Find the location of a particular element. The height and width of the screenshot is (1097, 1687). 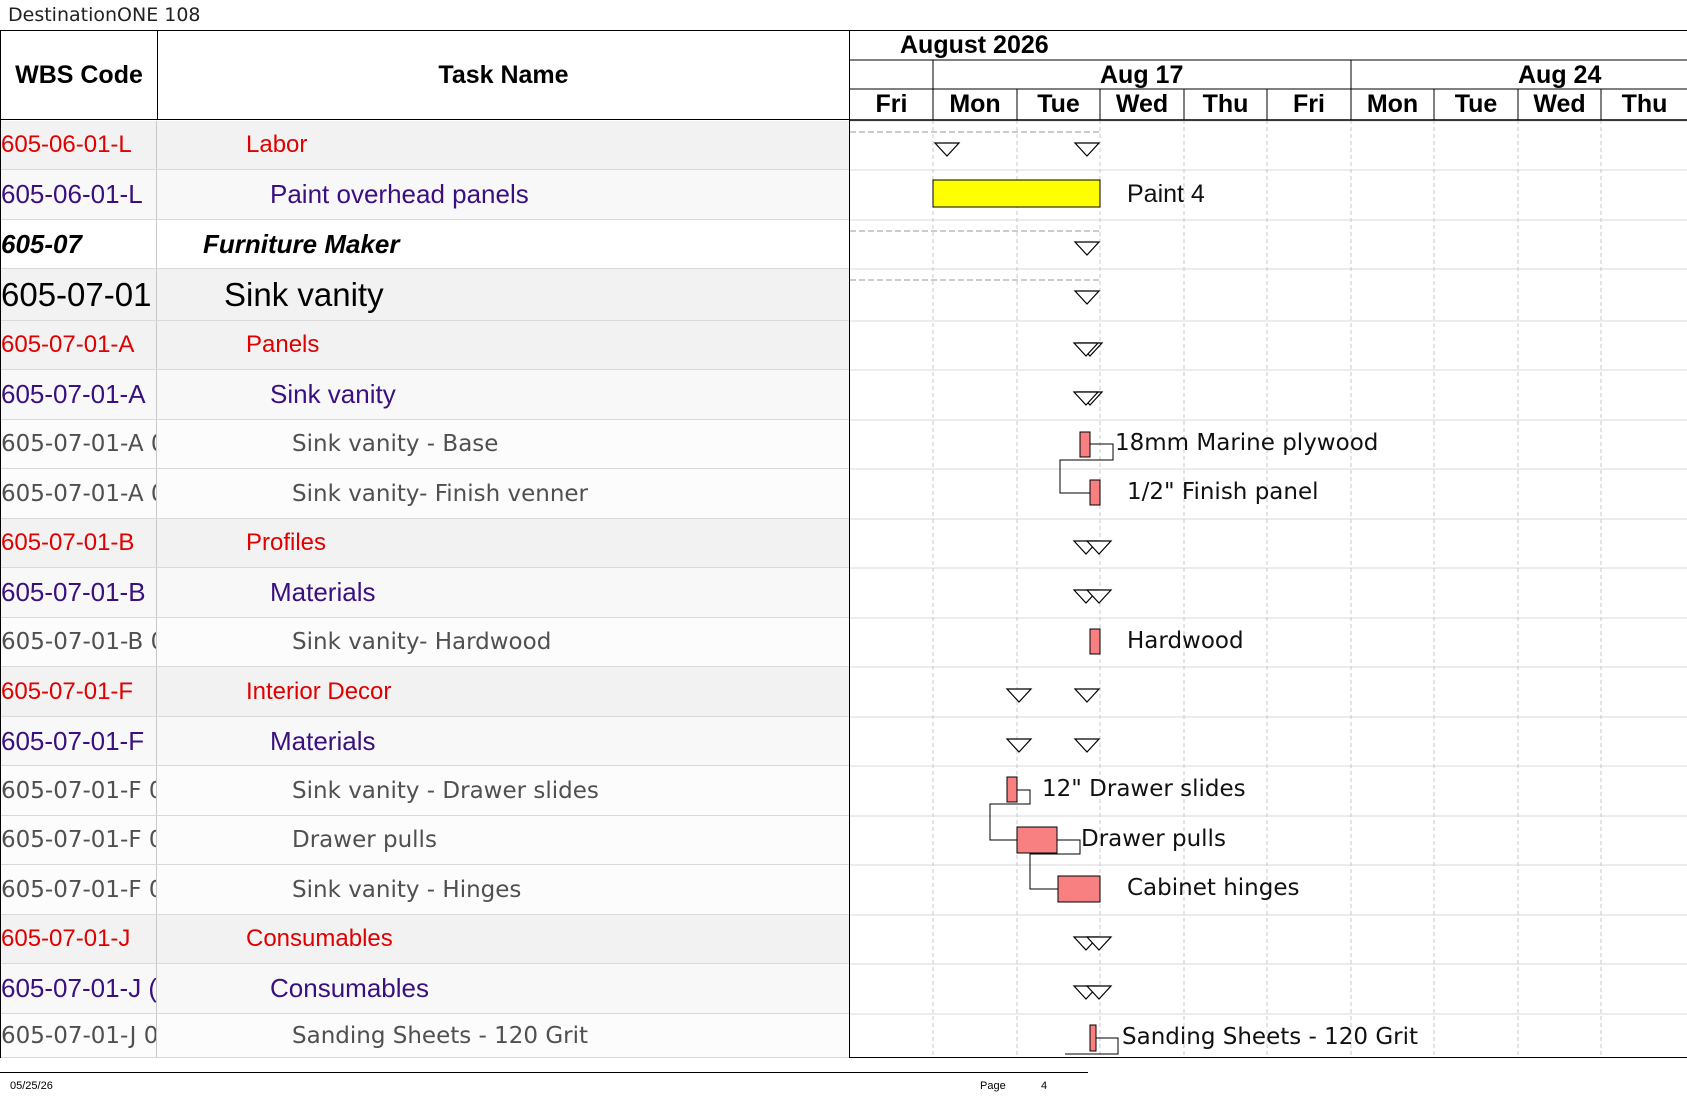

wbs-code-cell: 605-07 is located at coordinates (79, 244).